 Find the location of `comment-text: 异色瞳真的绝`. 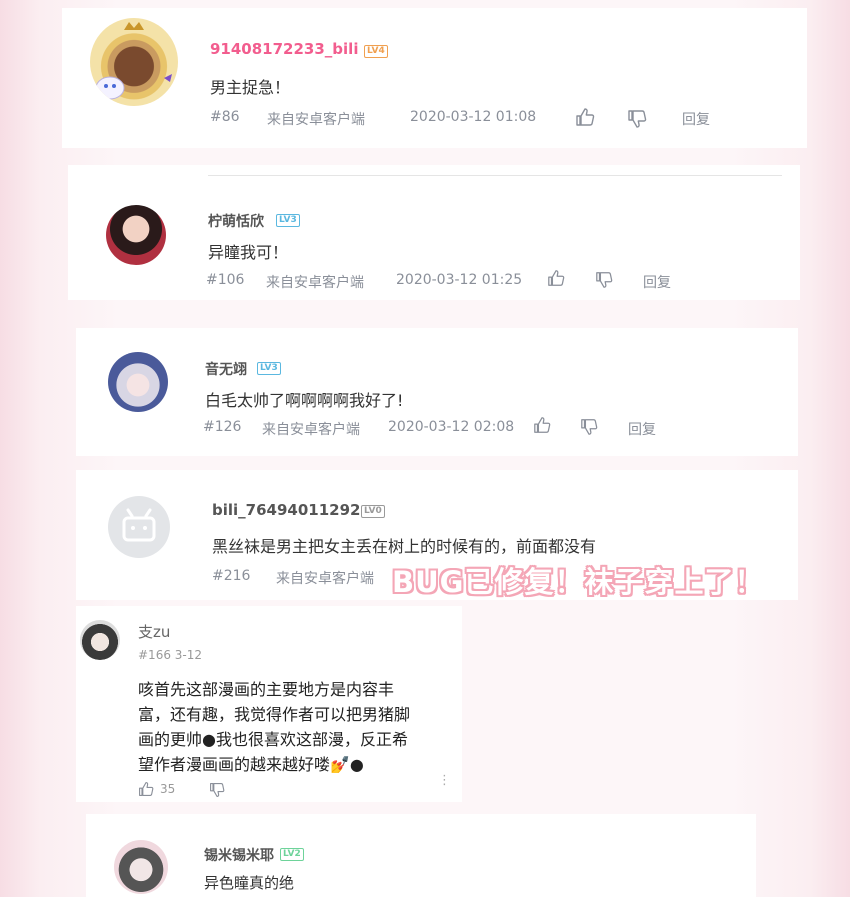

comment-text: 异色瞳真的绝 is located at coordinates (249, 883).